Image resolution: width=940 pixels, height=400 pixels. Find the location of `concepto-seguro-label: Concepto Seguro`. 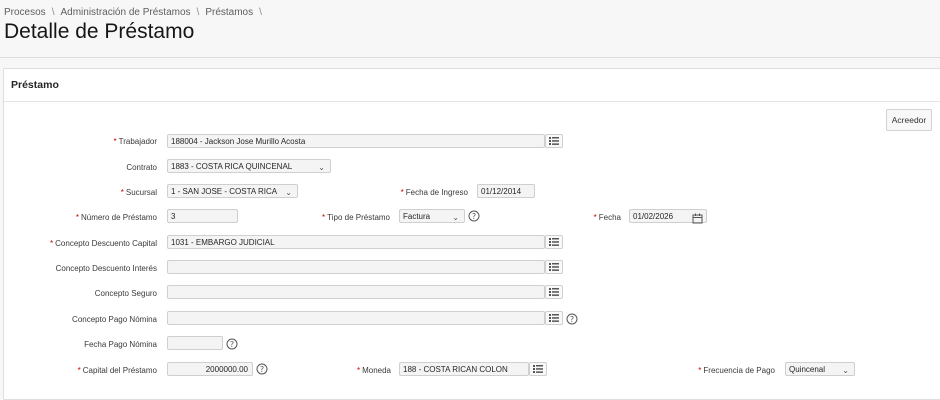

concepto-seguro-label: Concepto Seguro is located at coordinates (125, 293).